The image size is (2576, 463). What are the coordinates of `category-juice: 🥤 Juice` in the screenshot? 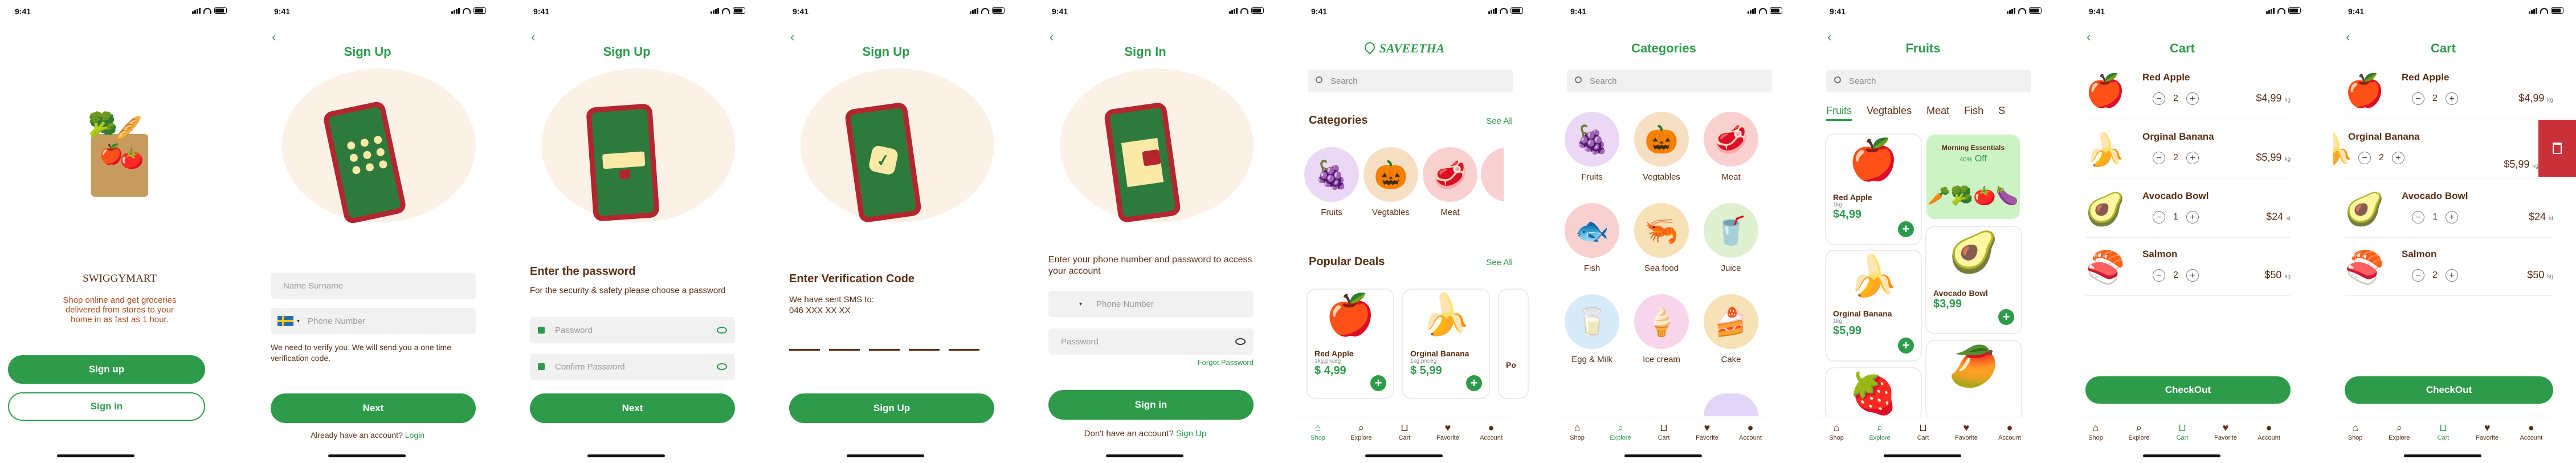 It's located at (1731, 238).